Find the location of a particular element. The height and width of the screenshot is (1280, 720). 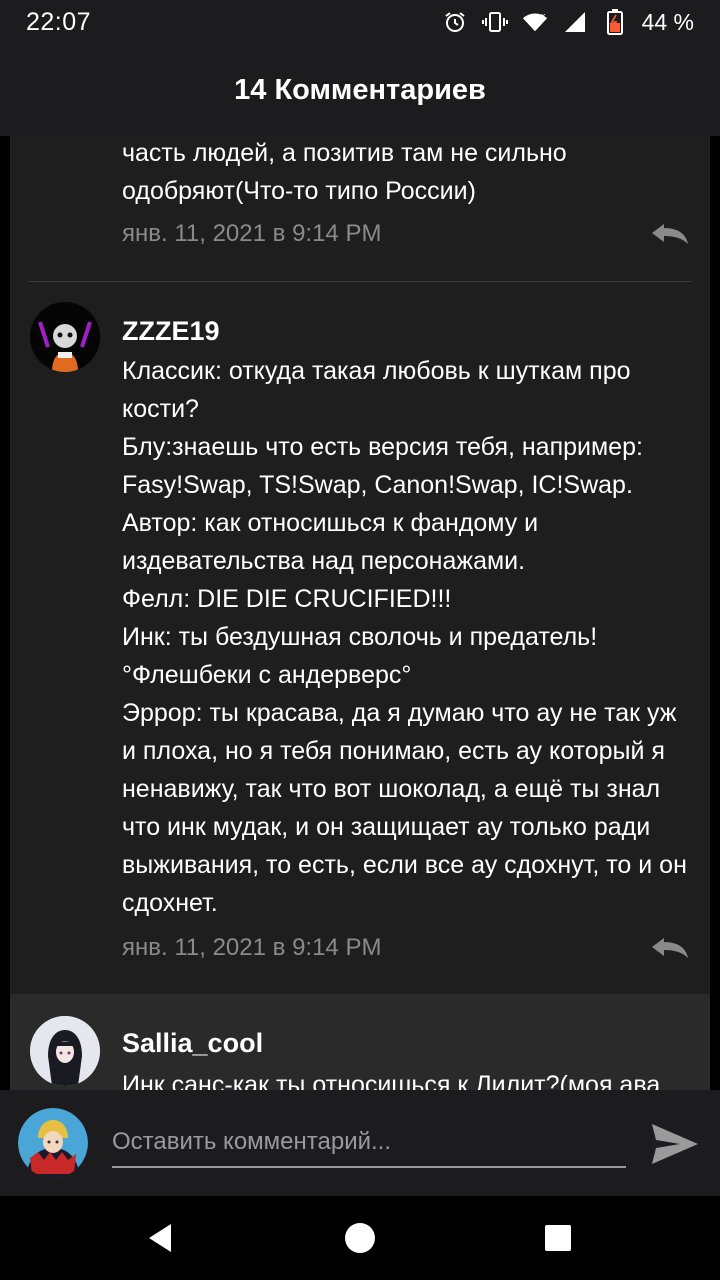

battery-percent: 44 % is located at coordinates (667, 21).